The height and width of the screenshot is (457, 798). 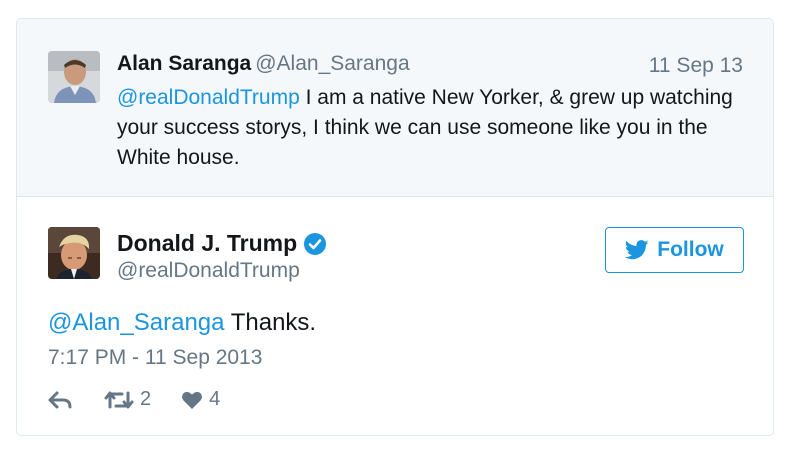 I want to click on parent-author: Alan Saranga @Alan_Saranga, so click(x=263, y=64).